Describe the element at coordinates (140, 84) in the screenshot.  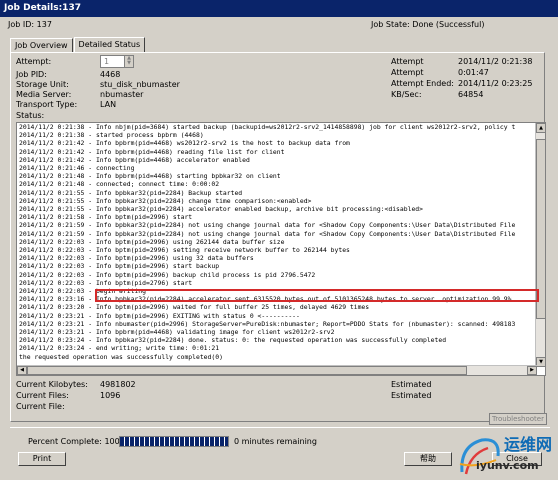
I see `storage-unit-value: stu_disk_nbumaster` at that location.